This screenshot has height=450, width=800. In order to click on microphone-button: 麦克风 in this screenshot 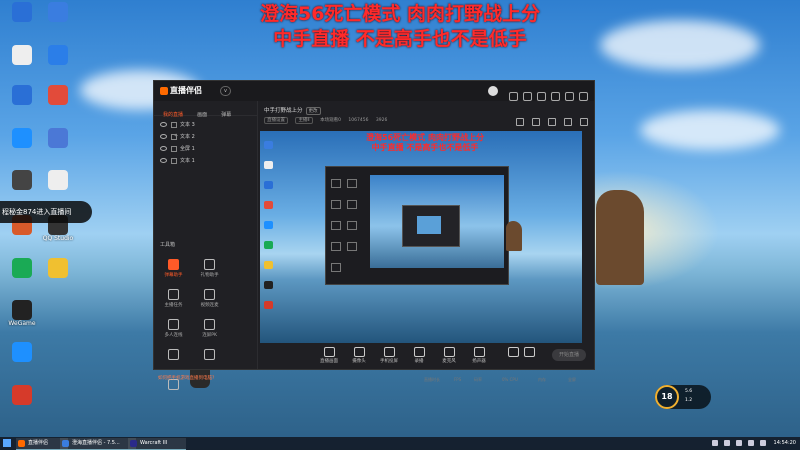, I will do `click(449, 354)`.